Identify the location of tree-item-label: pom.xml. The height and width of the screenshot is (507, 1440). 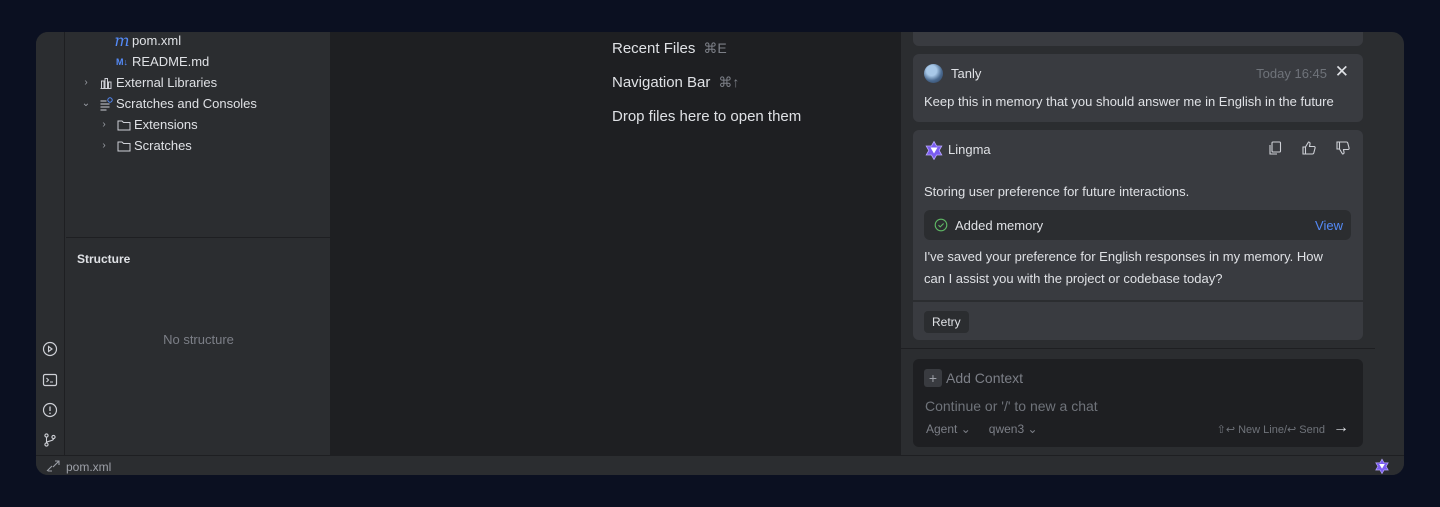
(157, 40).